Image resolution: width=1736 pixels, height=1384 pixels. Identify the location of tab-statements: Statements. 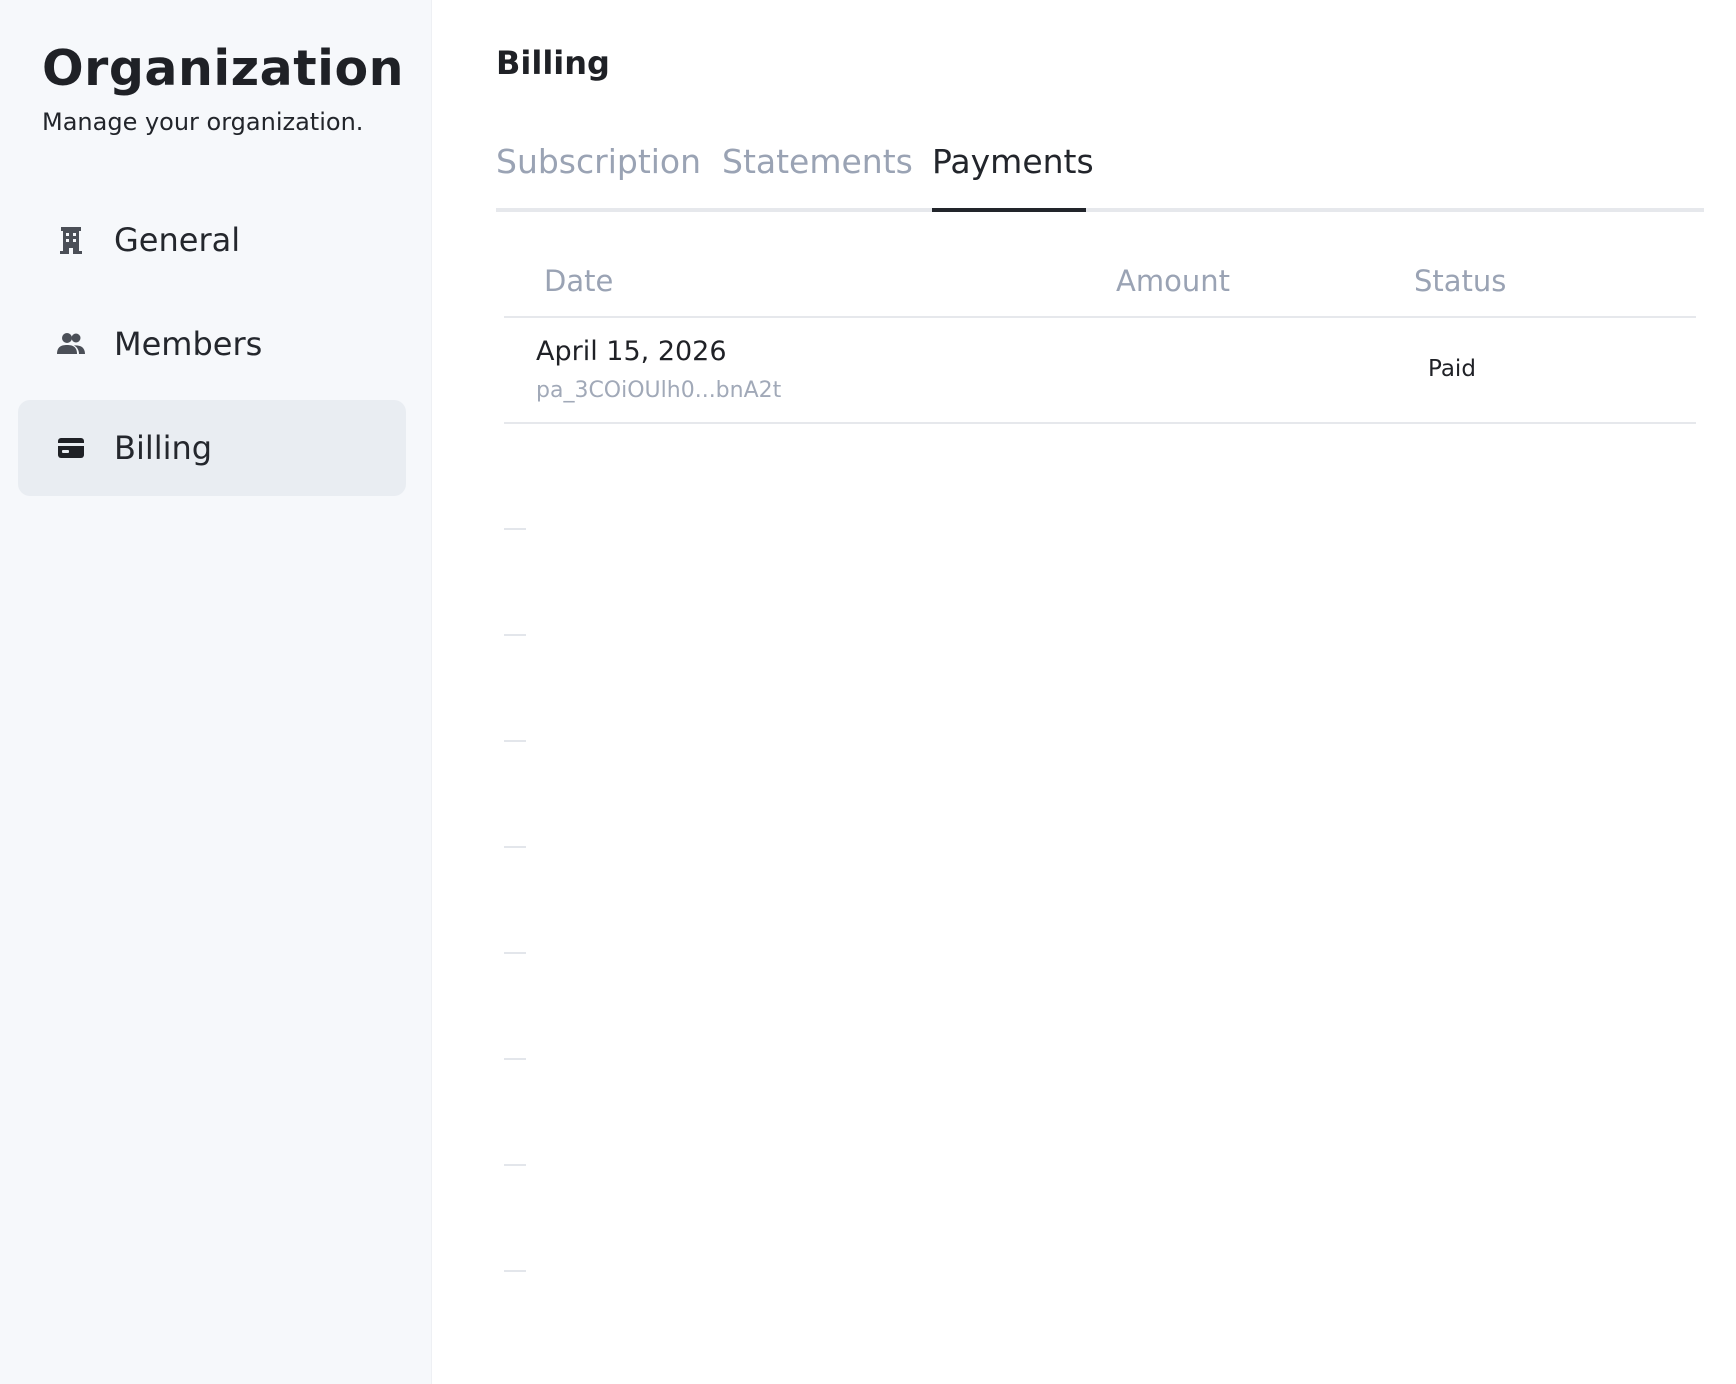
(817, 175).